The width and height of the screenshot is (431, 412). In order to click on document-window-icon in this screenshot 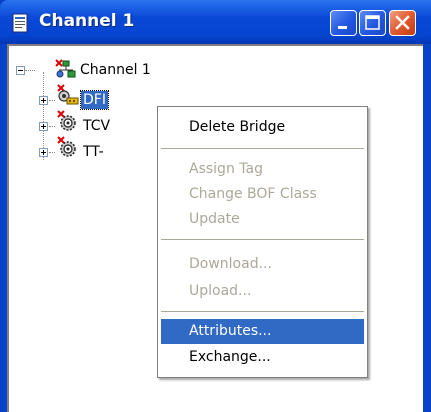, I will do `click(20, 23)`.